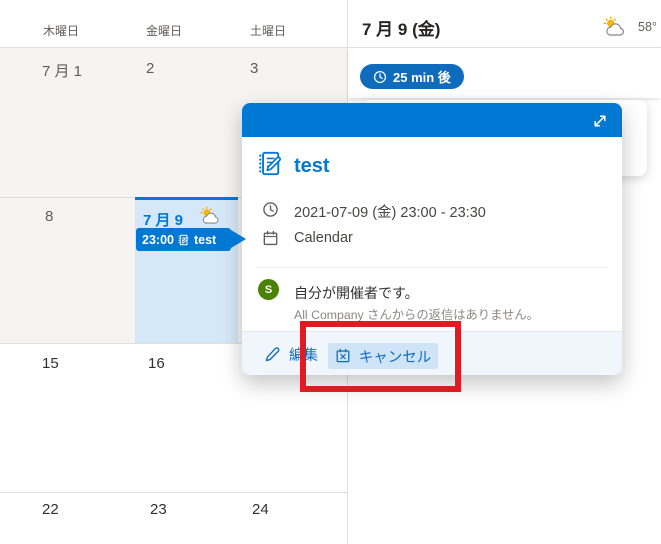 The image size is (661, 544). Describe the element at coordinates (343, 356) in the screenshot. I see `calendar-x-icon` at that location.